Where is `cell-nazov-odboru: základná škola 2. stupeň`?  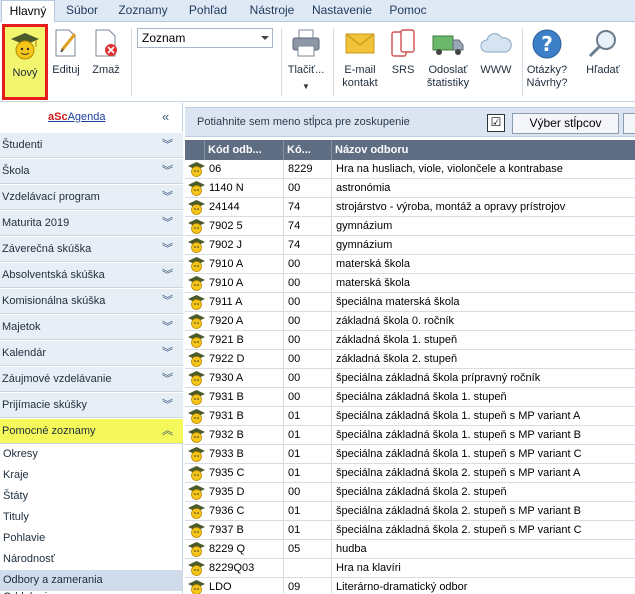
cell-nazov-odboru: základná škola 2. stupeň is located at coordinates (397, 359).